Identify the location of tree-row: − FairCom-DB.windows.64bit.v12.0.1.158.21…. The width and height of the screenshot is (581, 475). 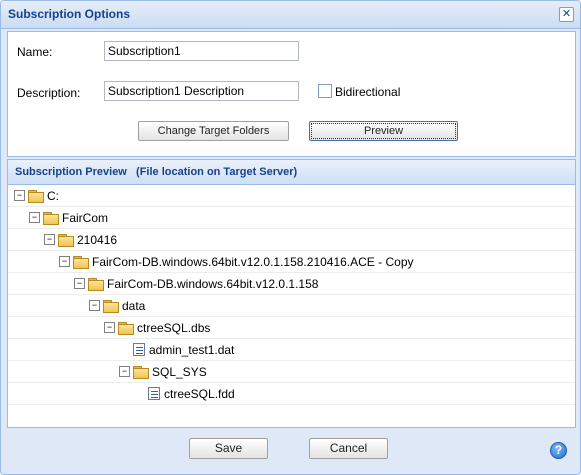
(291, 262).